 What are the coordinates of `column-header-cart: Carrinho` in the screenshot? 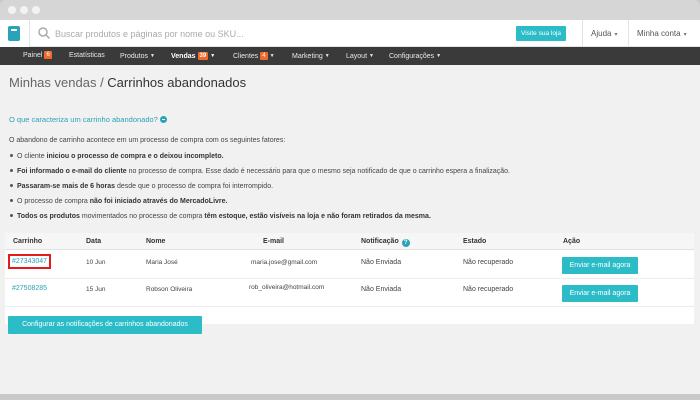 It's located at (28, 241).